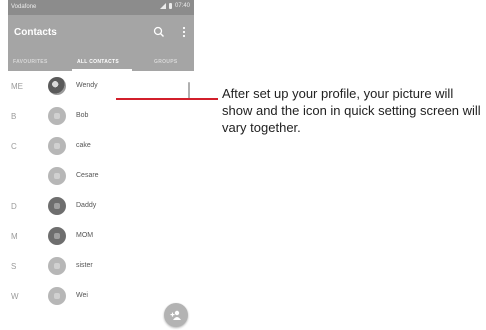  I want to click on contact-name: cake, so click(83, 145).